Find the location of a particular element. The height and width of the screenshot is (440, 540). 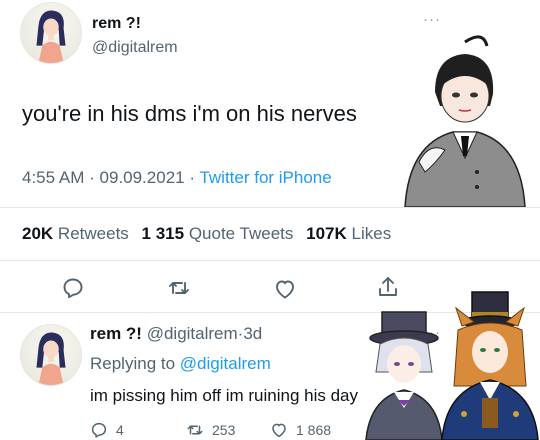

more-horizontal-icon: ··· is located at coordinates (432, 19).